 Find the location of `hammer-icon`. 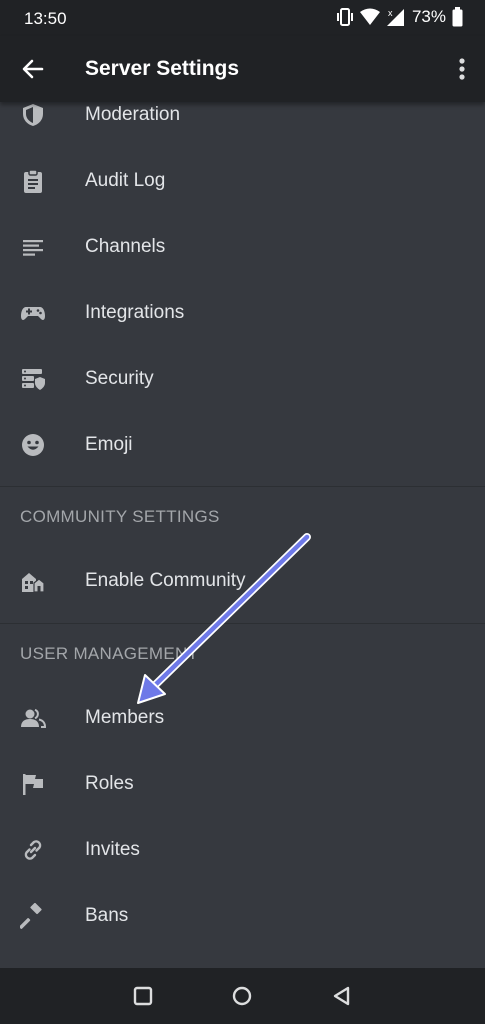

hammer-icon is located at coordinates (33, 916).